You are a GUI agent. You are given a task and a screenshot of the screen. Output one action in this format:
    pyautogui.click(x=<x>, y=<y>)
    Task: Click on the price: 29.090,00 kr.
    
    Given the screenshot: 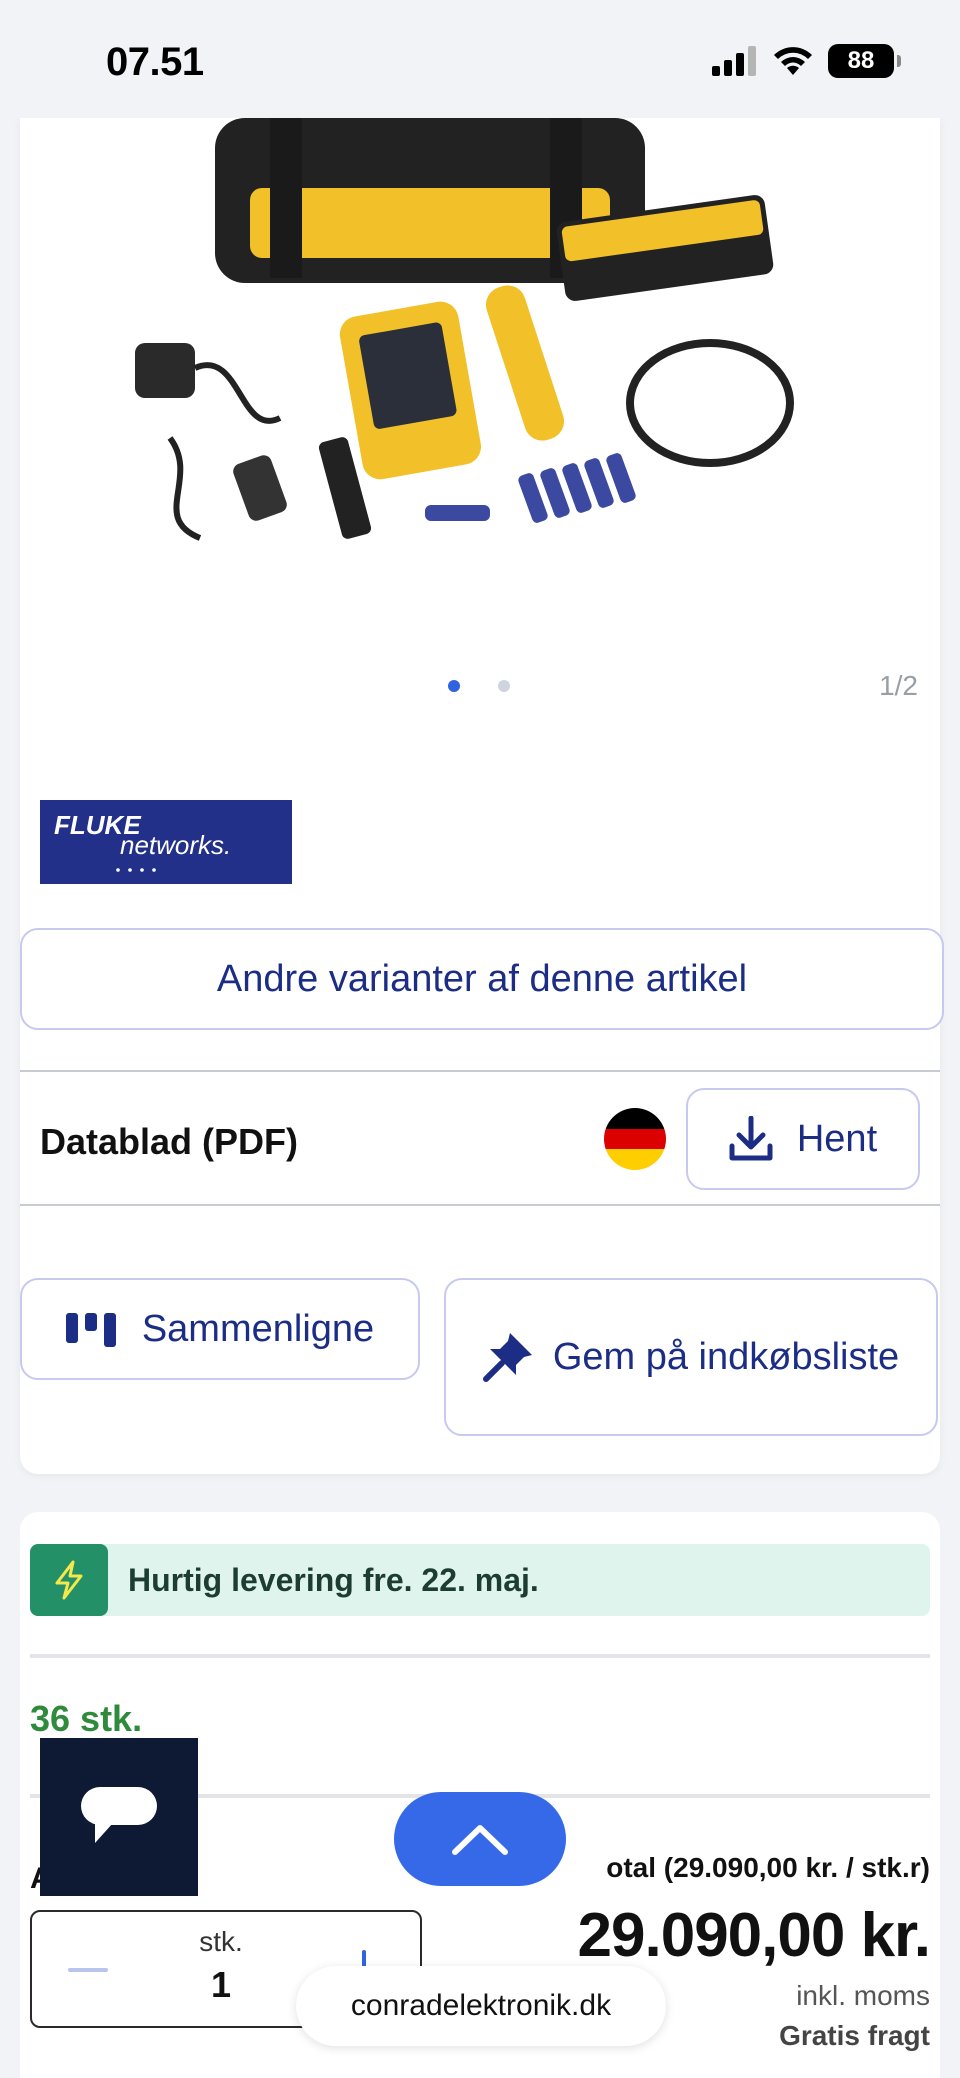 What is the action you would take?
    pyautogui.click(x=754, y=1935)
    